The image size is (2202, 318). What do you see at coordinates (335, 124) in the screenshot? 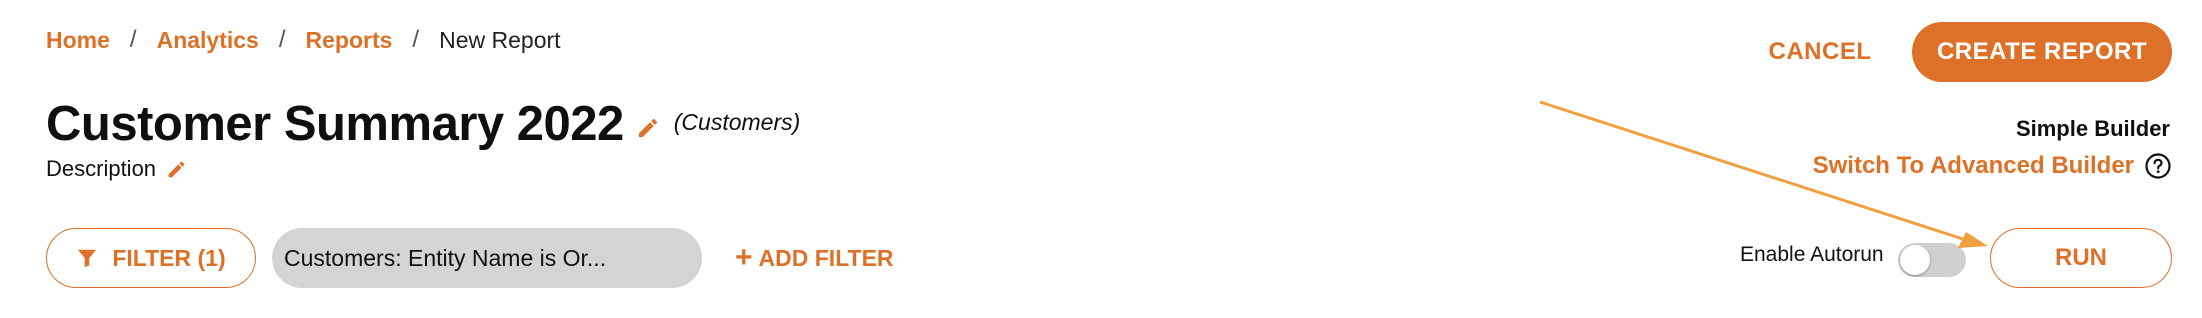
I see `page-title: Customer Summary 2022` at bounding box center [335, 124].